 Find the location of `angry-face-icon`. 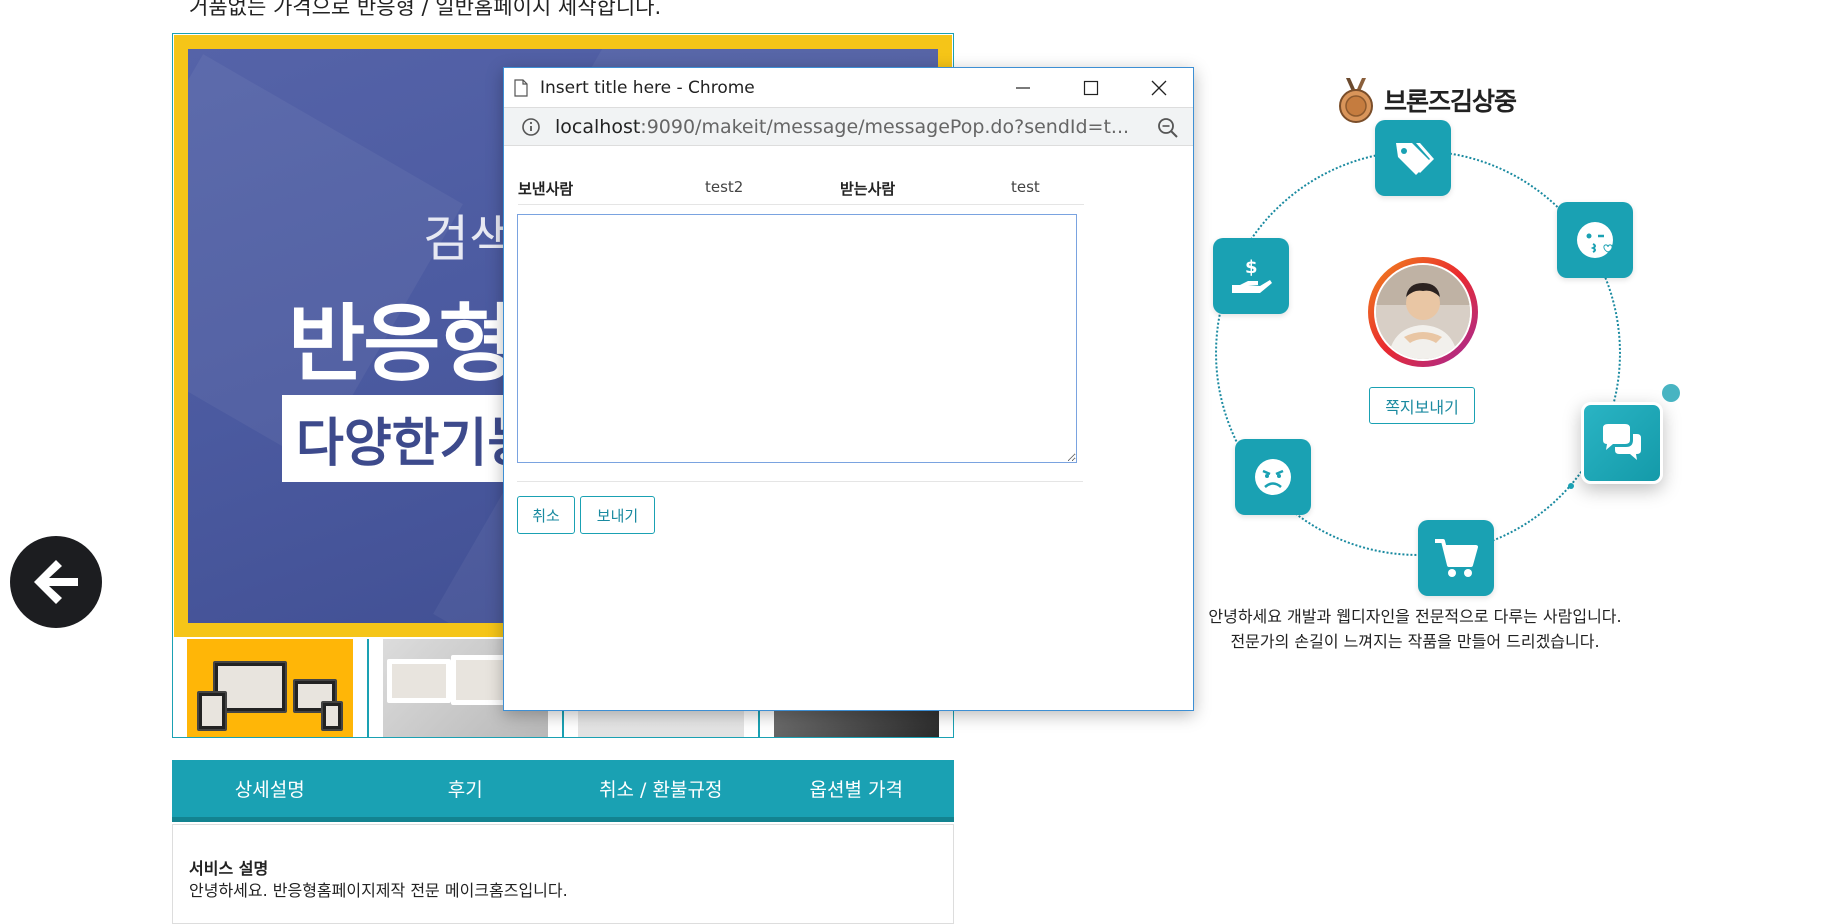

angry-face-icon is located at coordinates (1273, 477).